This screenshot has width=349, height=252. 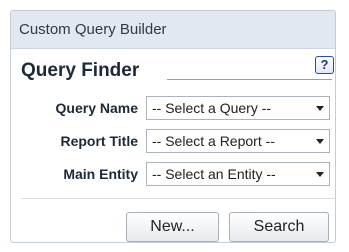 I want to click on query-name-select: -- Select a Query --, so click(x=238, y=108).